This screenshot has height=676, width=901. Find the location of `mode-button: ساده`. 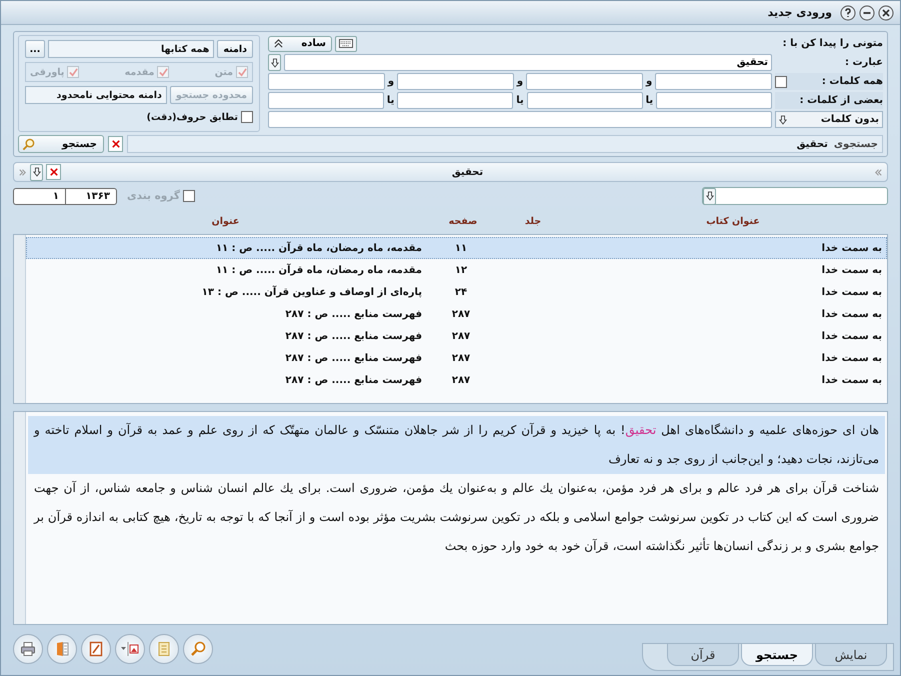

mode-button: ساده is located at coordinates (300, 44).